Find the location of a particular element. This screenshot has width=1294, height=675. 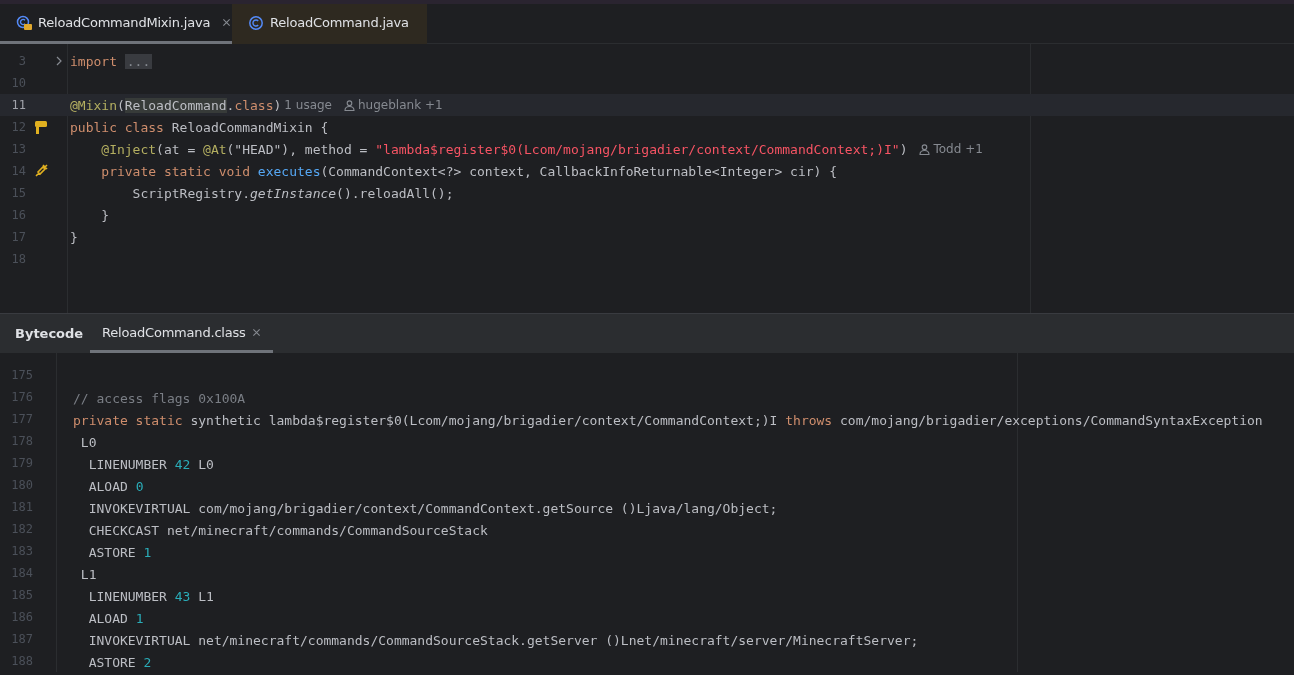

code-line: ScriptRegistry.getInstance().reloadAll(); is located at coordinates (292, 193).